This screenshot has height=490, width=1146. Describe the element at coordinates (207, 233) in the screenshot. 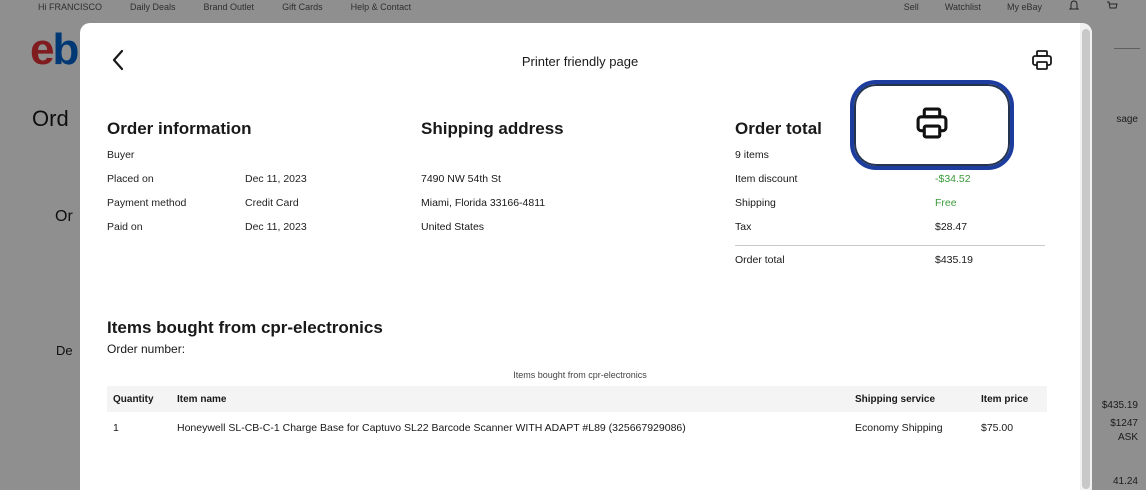

I see `info-row-paid-on: Paid on Dec 11, 2023` at that location.